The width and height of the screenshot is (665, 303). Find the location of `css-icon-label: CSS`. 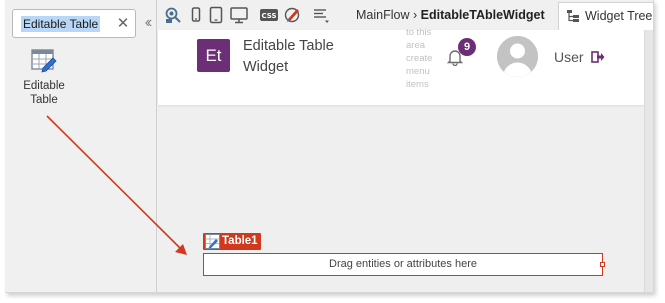

css-icon-label: CSS is located at coordinates (268, 16).